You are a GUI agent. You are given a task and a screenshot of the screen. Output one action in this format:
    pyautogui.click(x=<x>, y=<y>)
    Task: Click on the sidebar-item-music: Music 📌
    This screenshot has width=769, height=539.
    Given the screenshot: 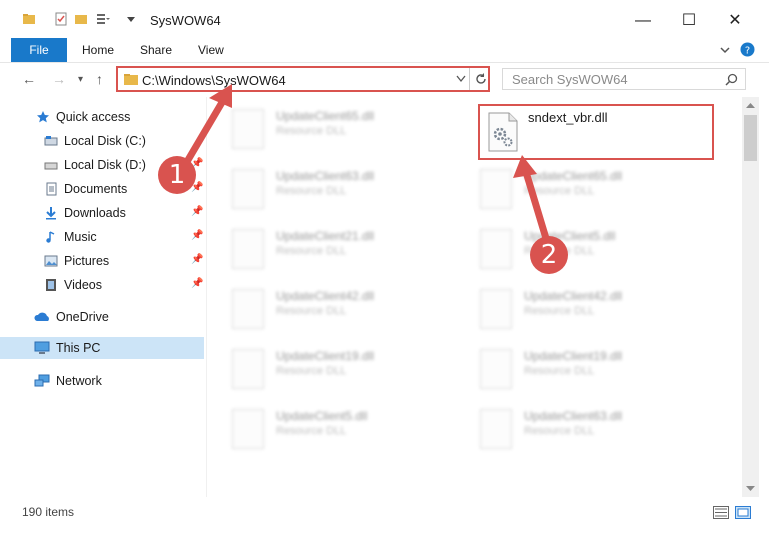 What is the action you would take?
    pyautogui.click(x=102, y=237)
    